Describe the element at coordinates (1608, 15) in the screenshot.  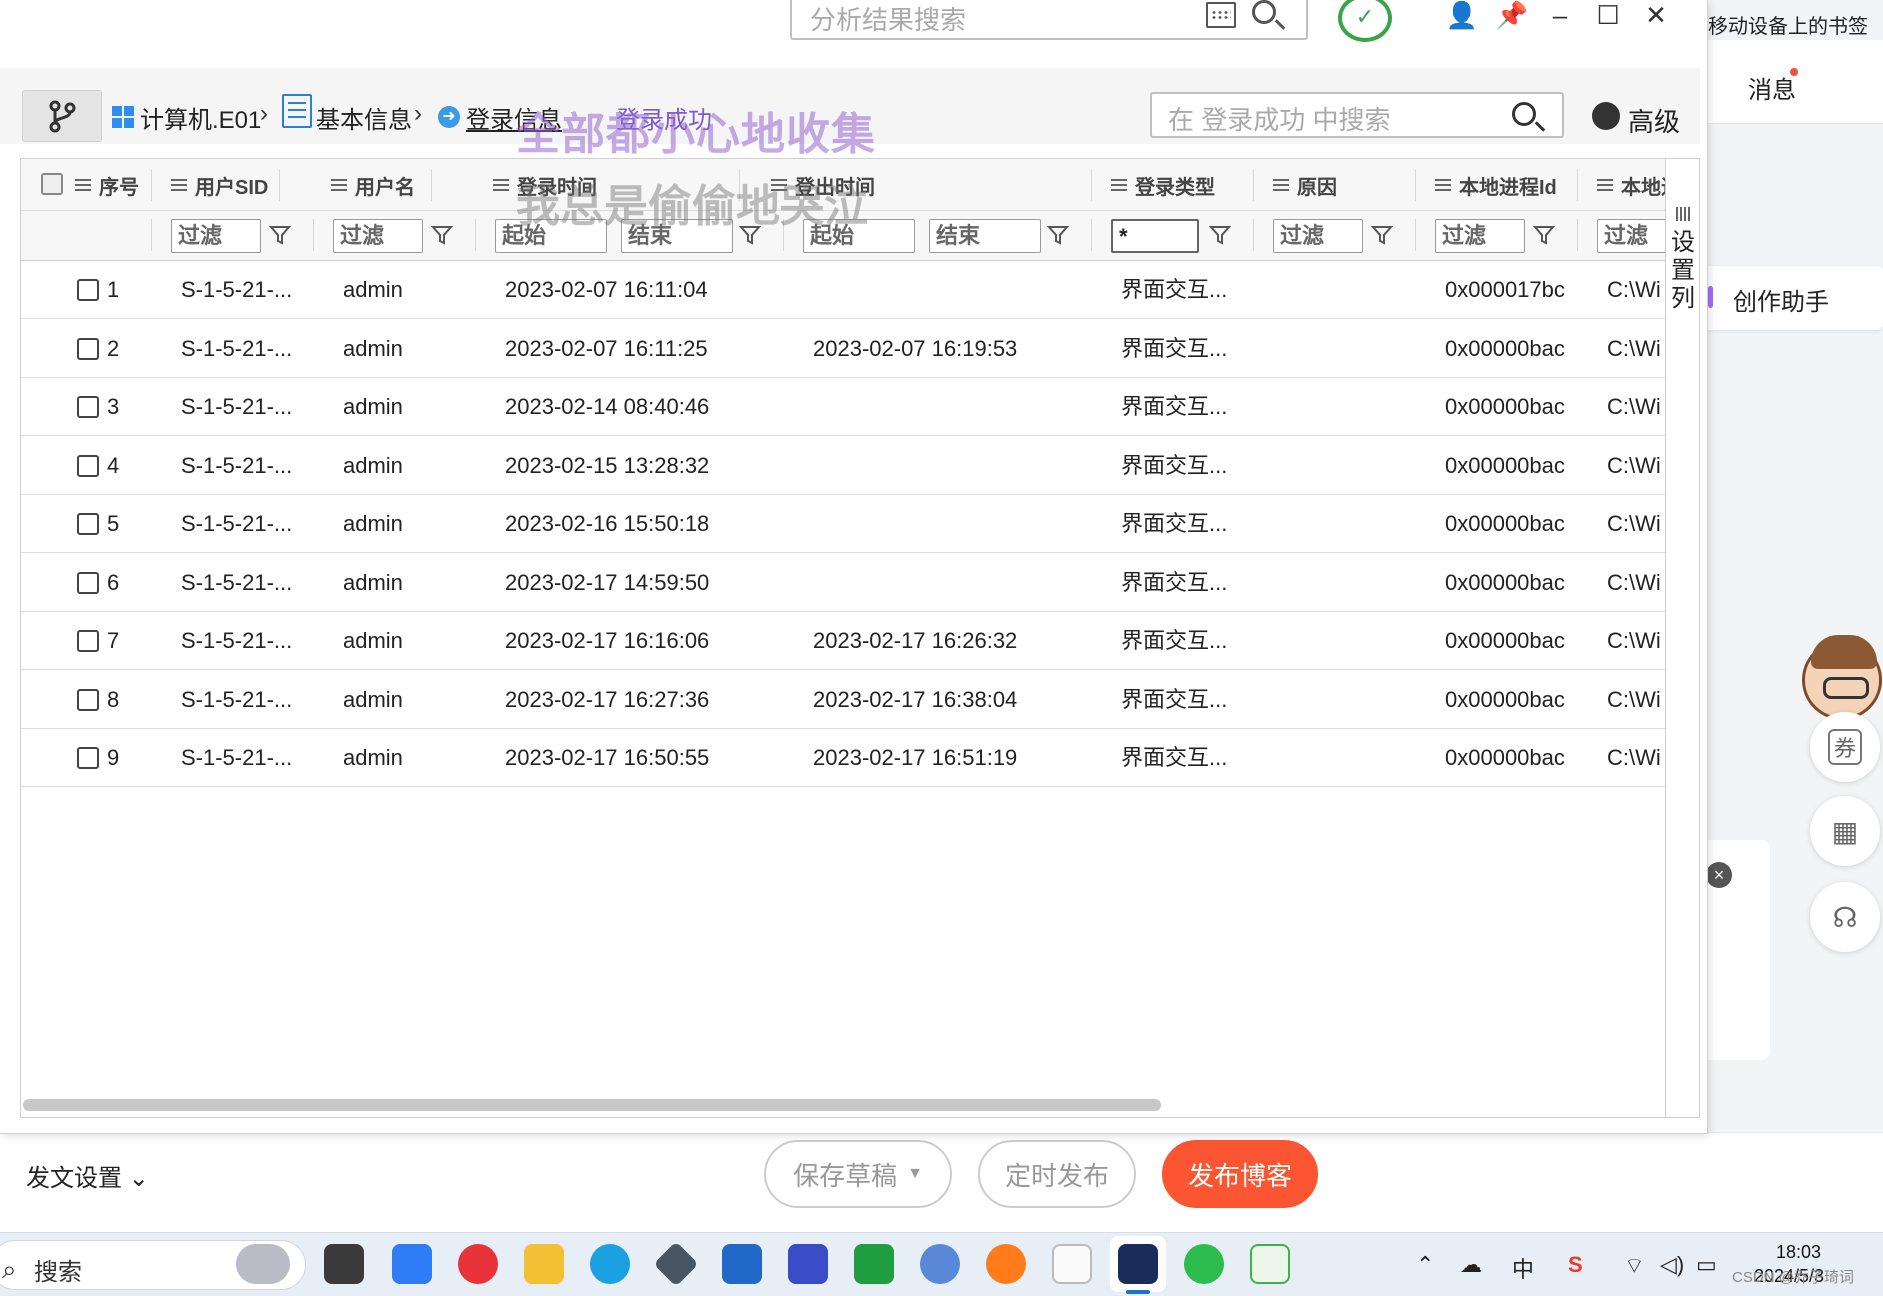
I see `maximize-icon: ☐` at that location.